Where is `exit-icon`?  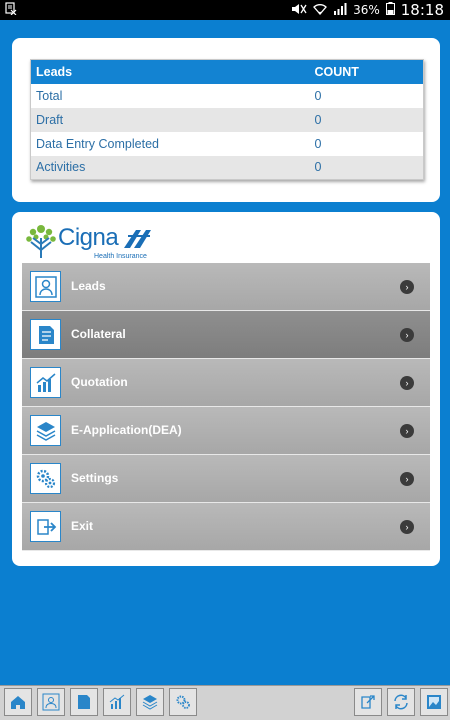 exit-icon is located at coordinates (45, 526).